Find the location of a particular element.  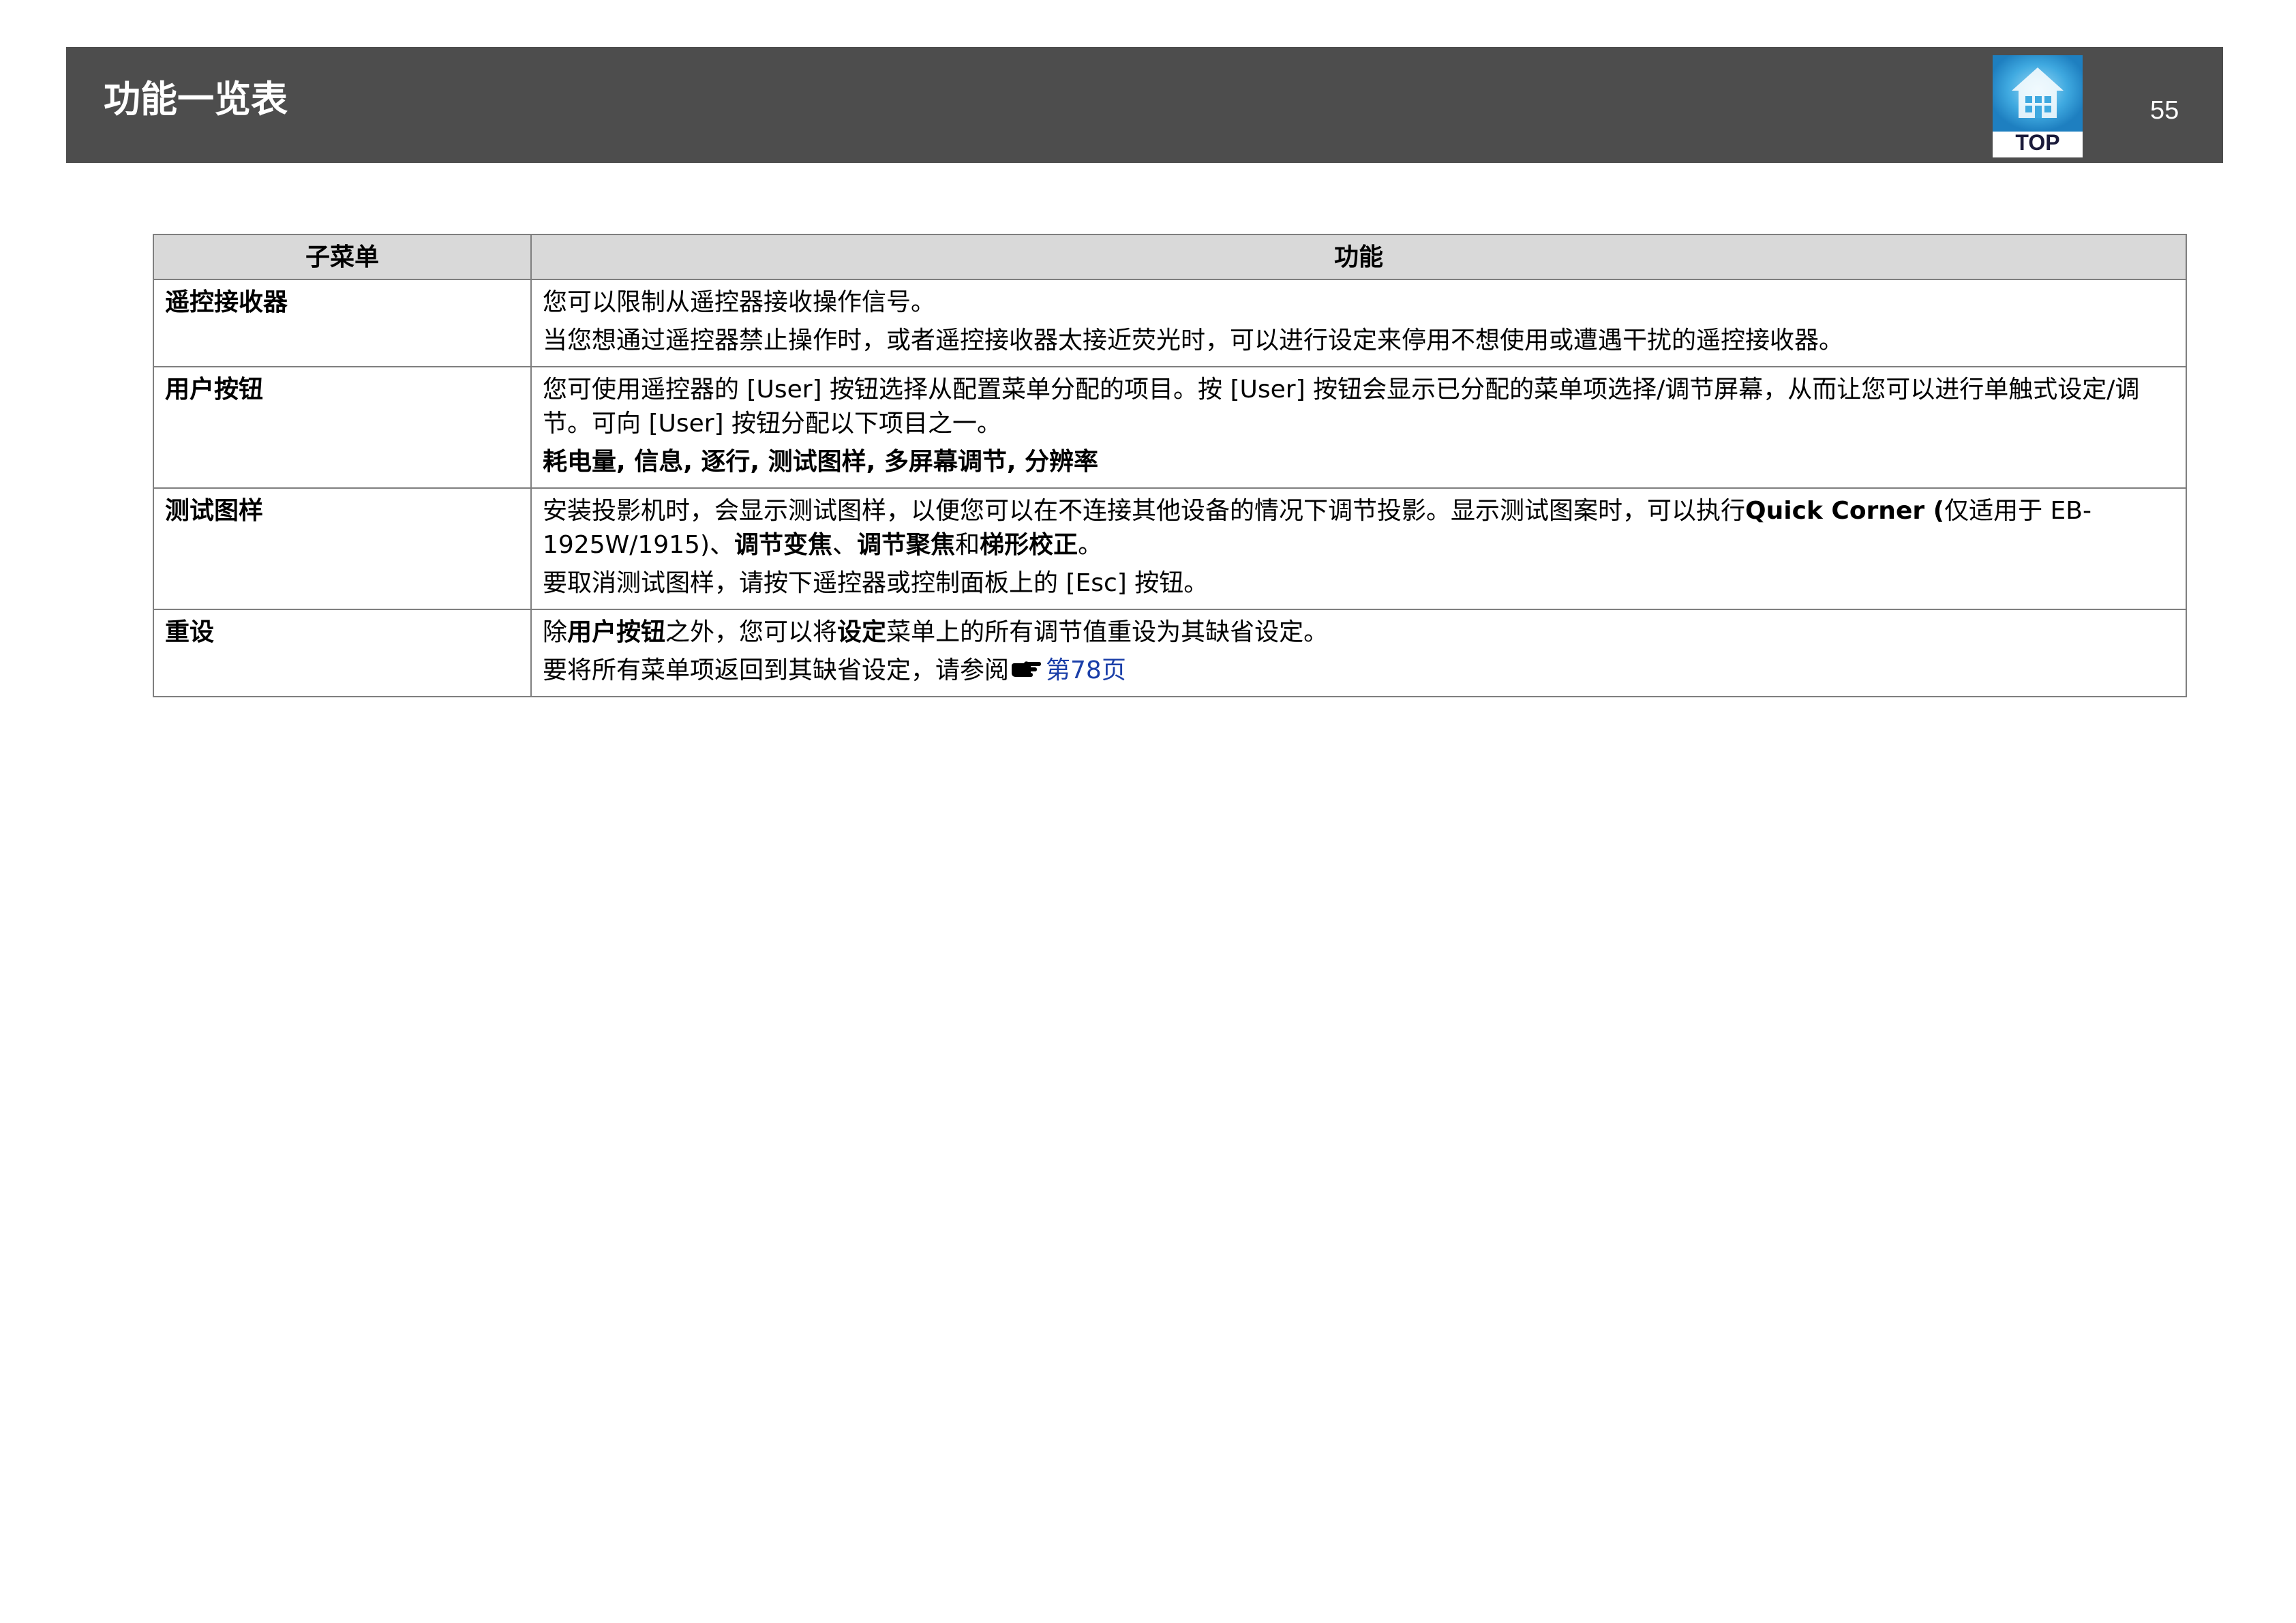

text-segment: 菜单上的所有调节值重设为其缺省设定。 is located at coordinates (1107, 632).